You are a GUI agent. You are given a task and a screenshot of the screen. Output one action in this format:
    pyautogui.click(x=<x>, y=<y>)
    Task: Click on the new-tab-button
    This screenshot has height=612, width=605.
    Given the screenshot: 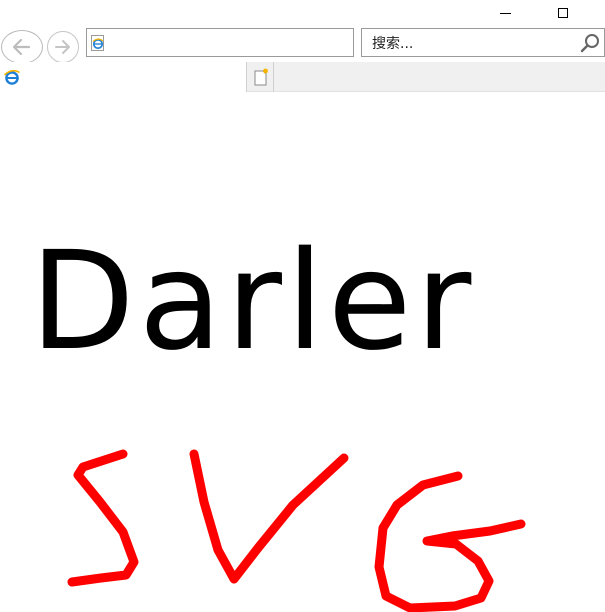 What is the action you would take?
    pyautogui.click(x=261, y=77)
    